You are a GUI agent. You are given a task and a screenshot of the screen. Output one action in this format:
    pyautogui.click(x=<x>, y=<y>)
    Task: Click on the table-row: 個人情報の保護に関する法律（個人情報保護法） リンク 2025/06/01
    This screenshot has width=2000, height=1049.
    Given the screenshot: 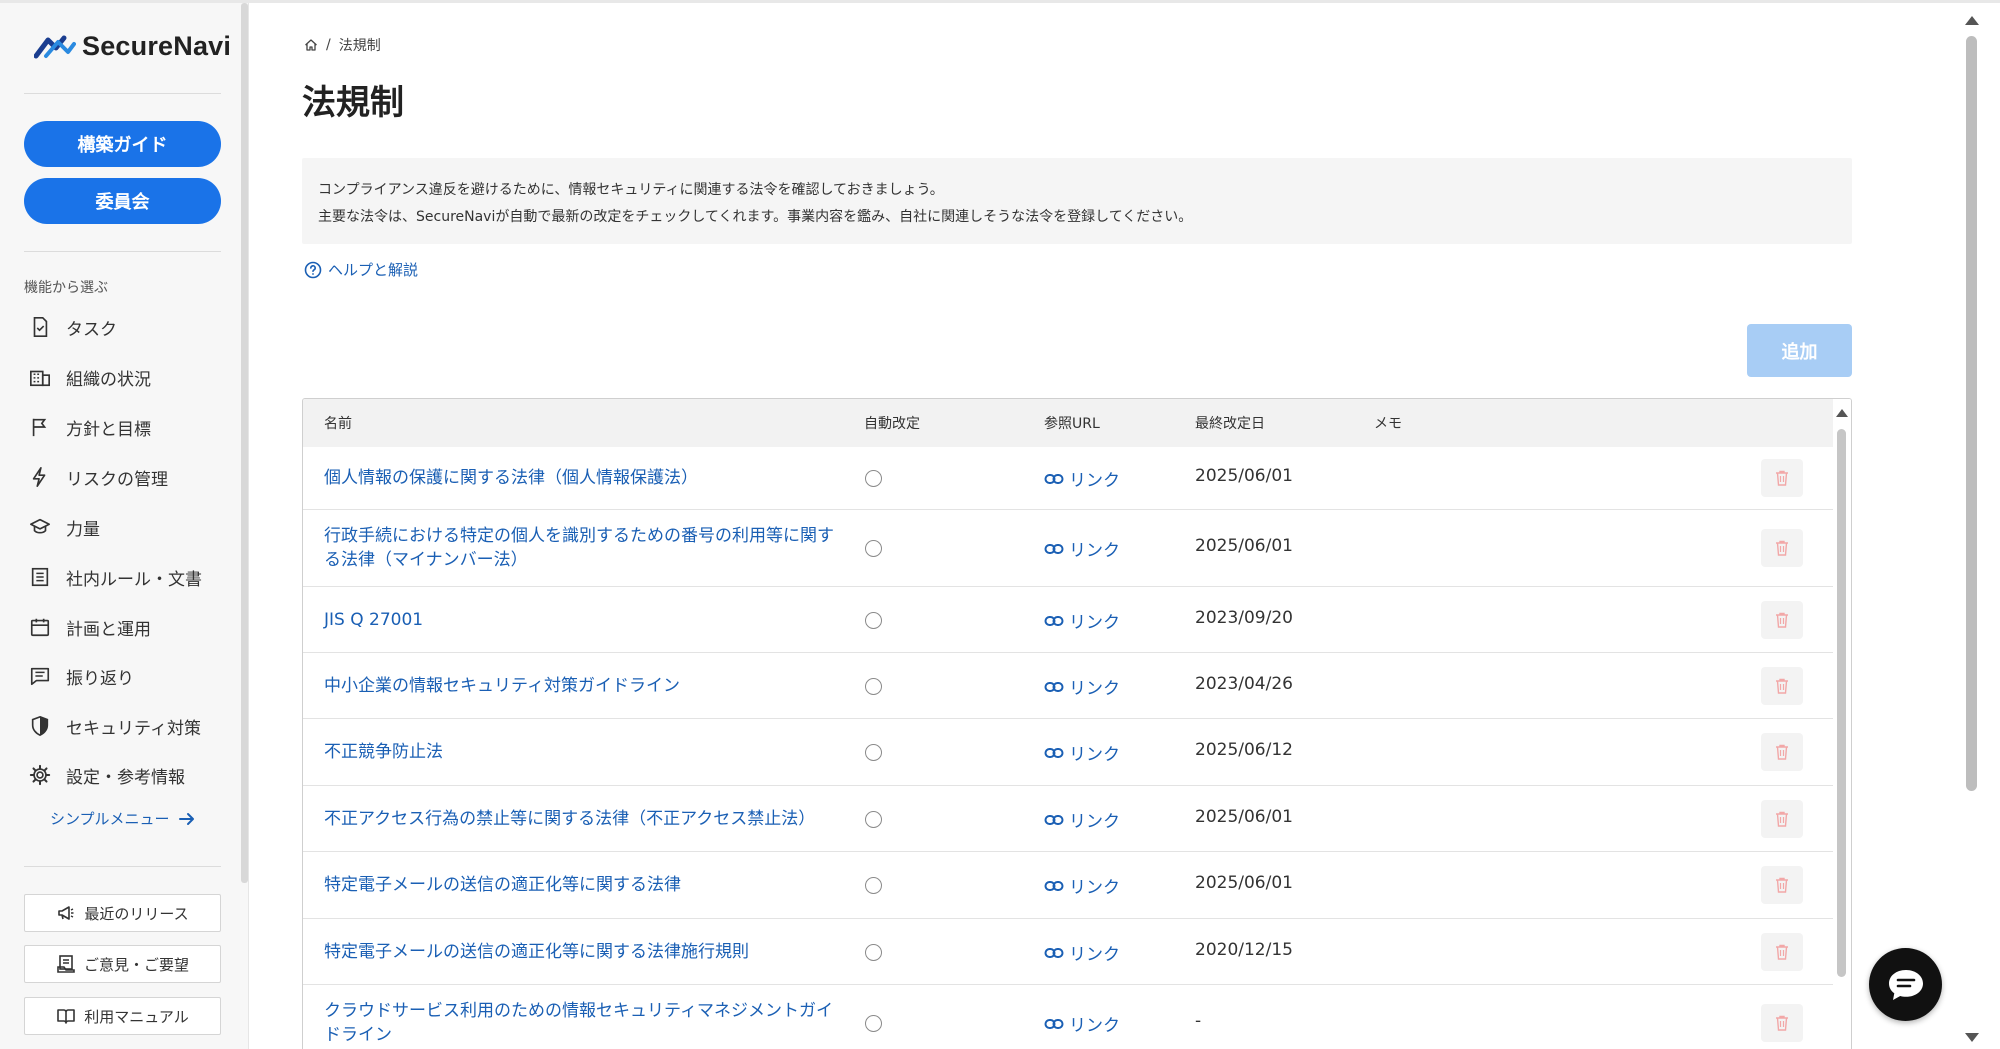 What is the action you would take?
    pyautogui.click(x=1068, y=478)
    